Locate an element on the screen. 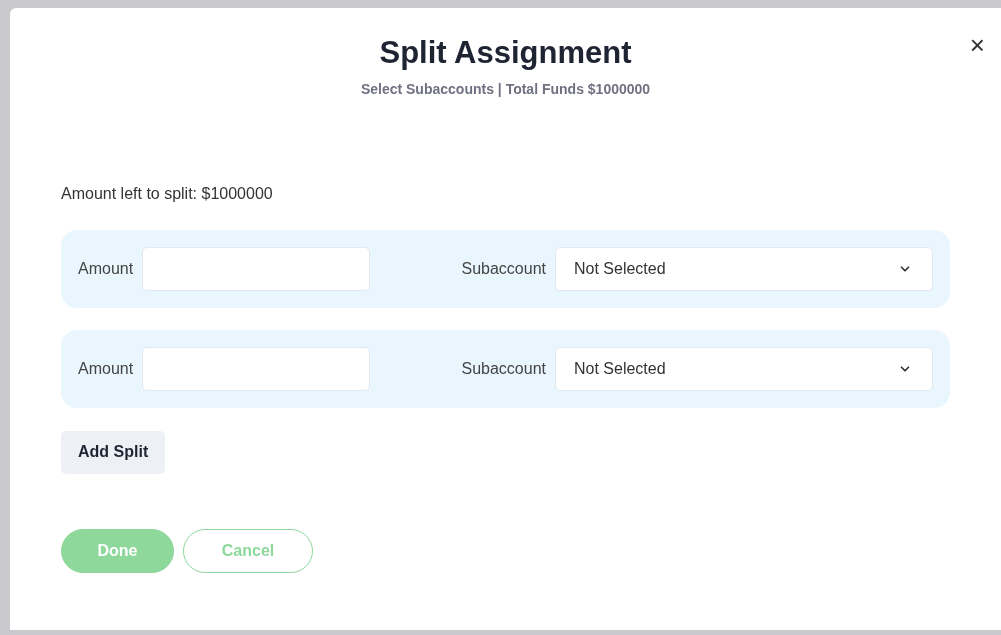  amount-left-text: Amount left to split: $1000000 is located at coordinates (167, 193).